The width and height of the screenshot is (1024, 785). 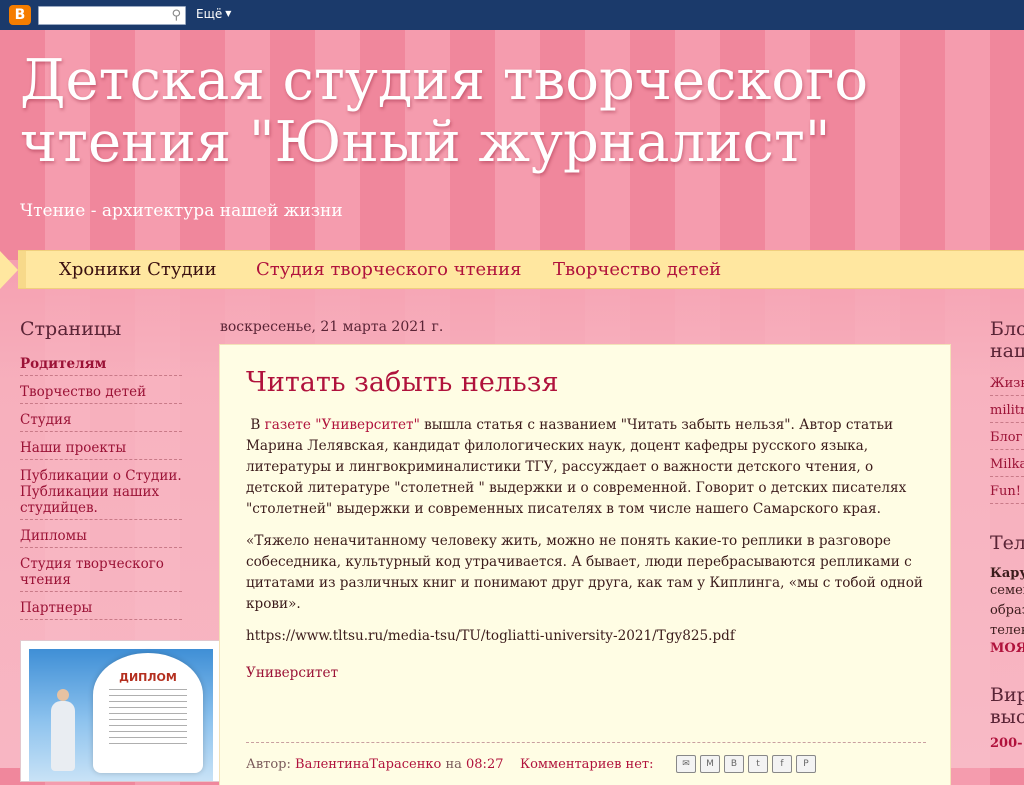 I want to click on virtual-link: 200-, so click(x=1007, y=743).